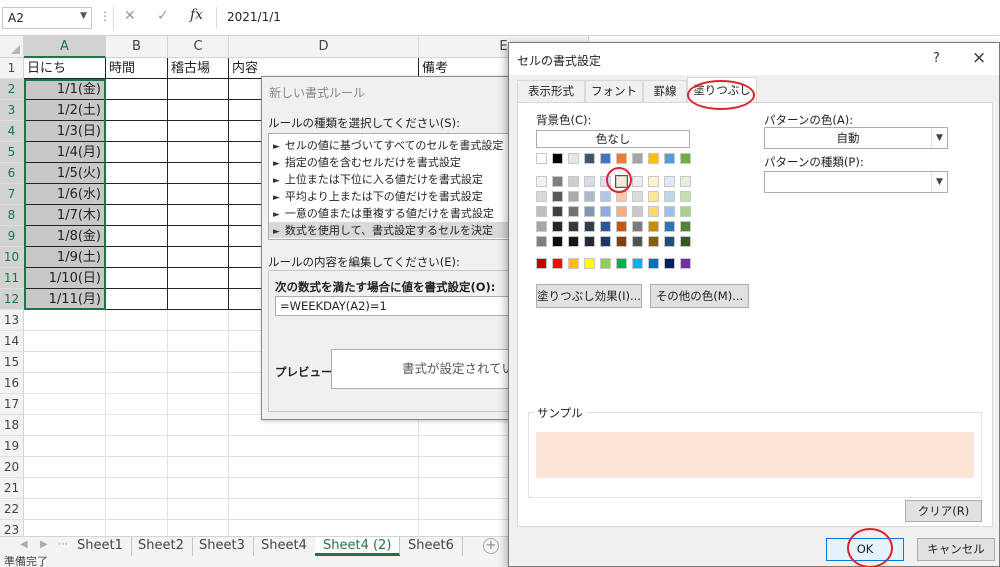 Image resolution: width=1000 pixels, height=567 pixels. What do you see at coordinates (12, 68) in the screenshot?
I see `row-header: 1` at bounding box center [12, 68].